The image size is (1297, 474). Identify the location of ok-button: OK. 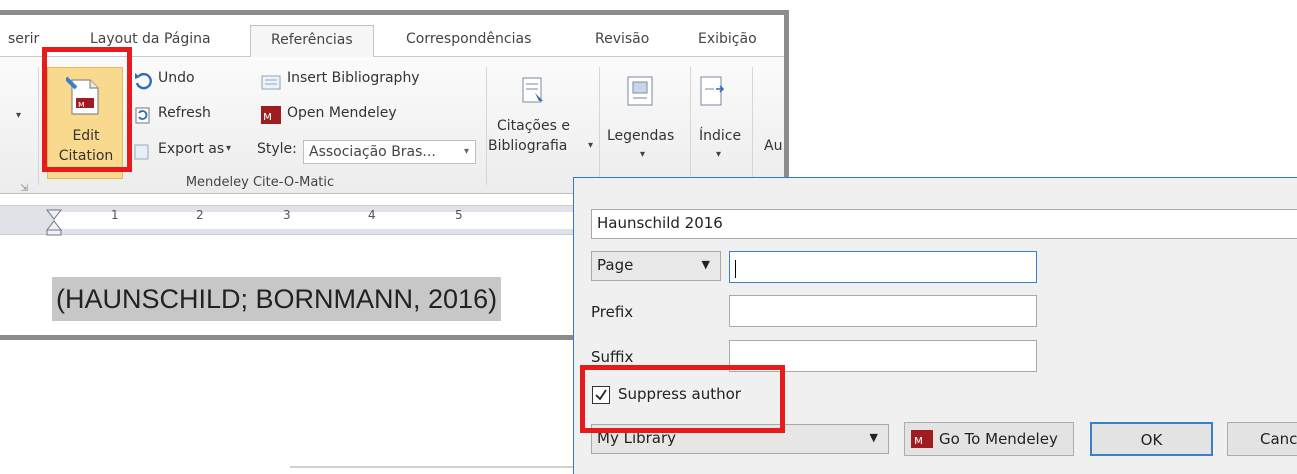
(1151, 439).